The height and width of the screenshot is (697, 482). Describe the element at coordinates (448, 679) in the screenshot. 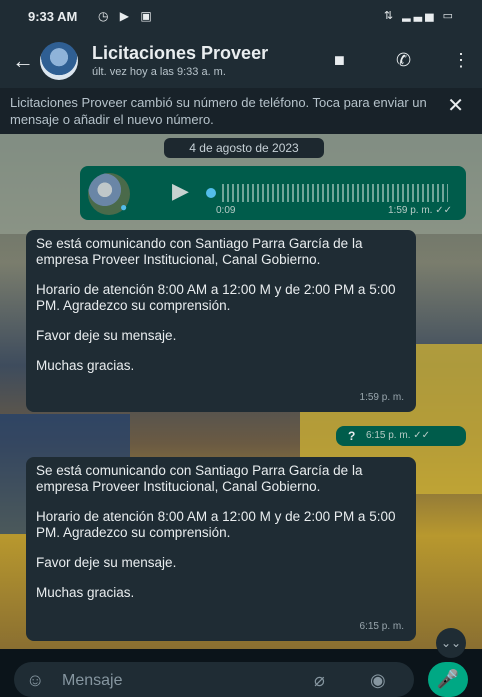

I see `mic-button: 🎤` at that location.